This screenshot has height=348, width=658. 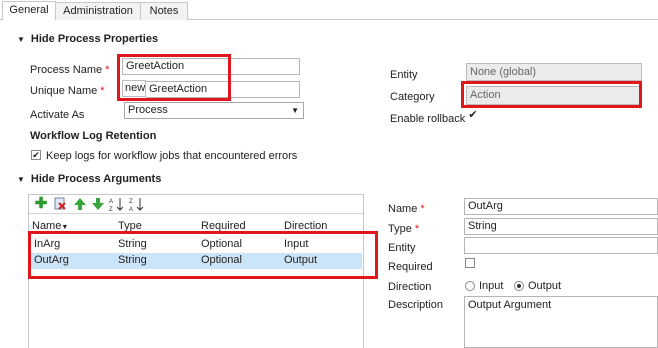 I want to click on tab-general: General, so click(x=29, y=10).